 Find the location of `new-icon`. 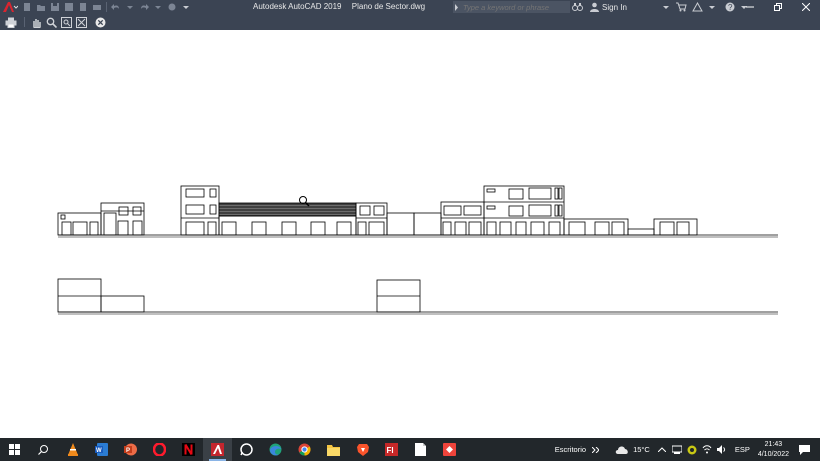

new-icon is located at coordinates (27, 7).